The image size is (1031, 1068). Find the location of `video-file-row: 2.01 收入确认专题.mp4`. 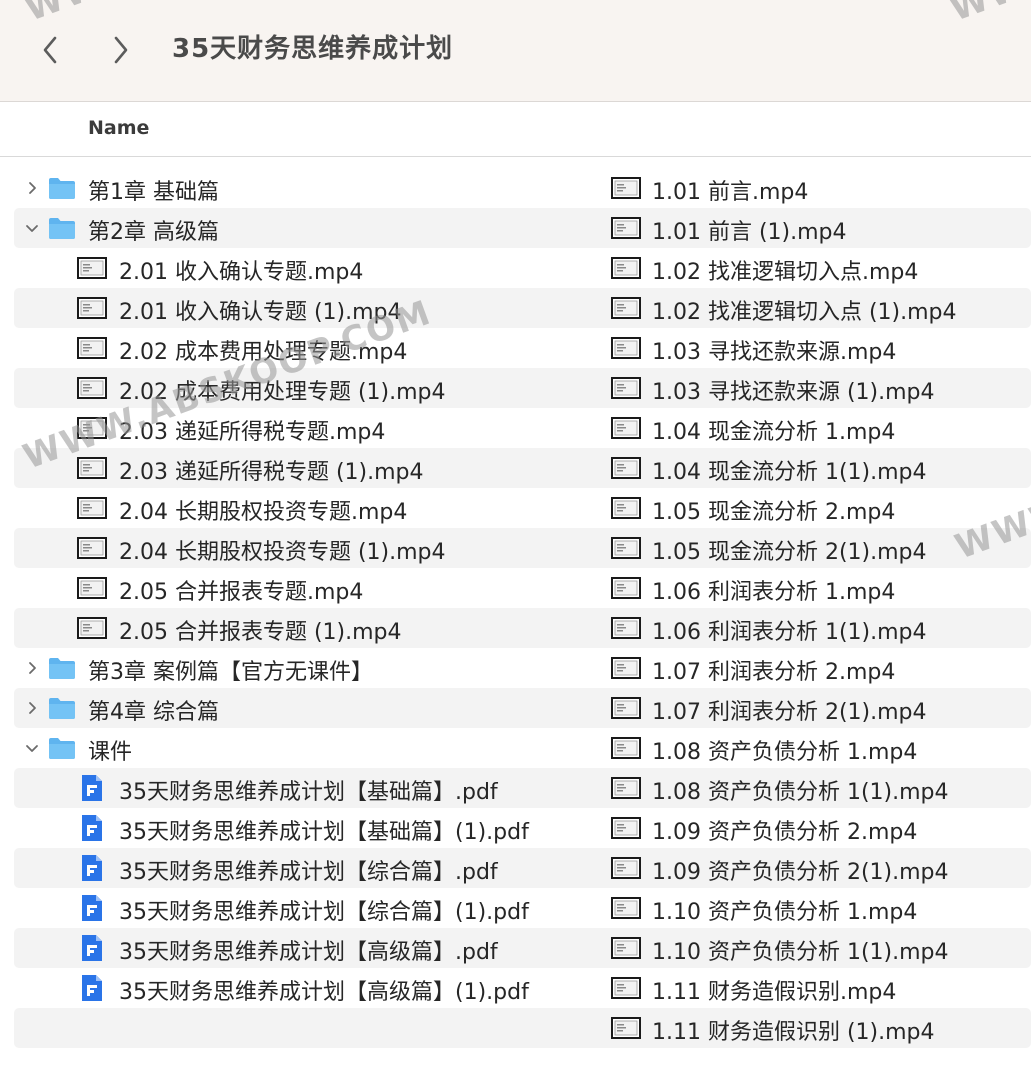

video-file-row: 2.01 收入确认专题.mp4 is located at coordinates (300, 268).